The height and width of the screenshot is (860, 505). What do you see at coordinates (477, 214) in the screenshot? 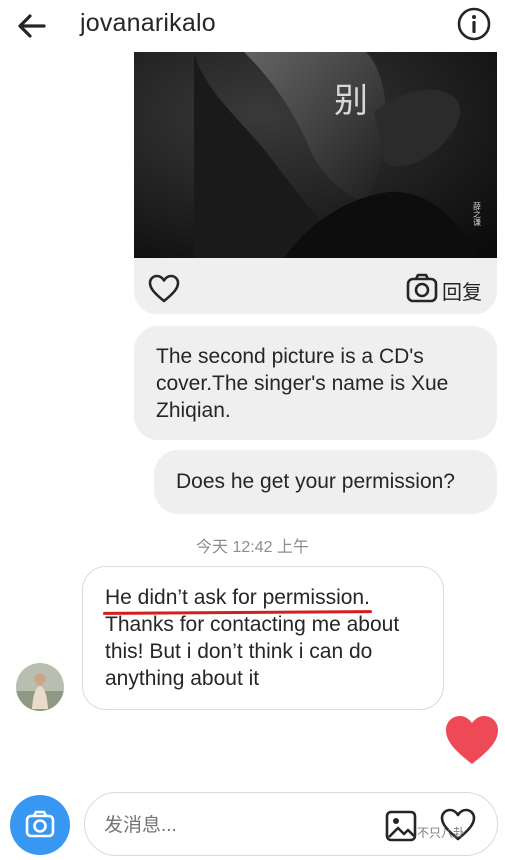
I see `cover-side-text: 薛之谦` at bounding box center [477, 214].